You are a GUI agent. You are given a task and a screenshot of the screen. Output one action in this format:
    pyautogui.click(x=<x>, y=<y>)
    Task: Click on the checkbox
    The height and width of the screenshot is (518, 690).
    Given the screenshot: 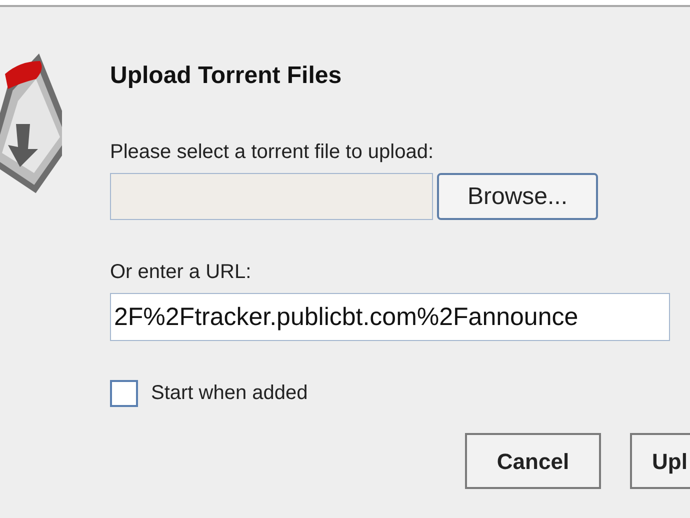 What is the action you would take?
    pyautogui.click(x=124, y=393)
    